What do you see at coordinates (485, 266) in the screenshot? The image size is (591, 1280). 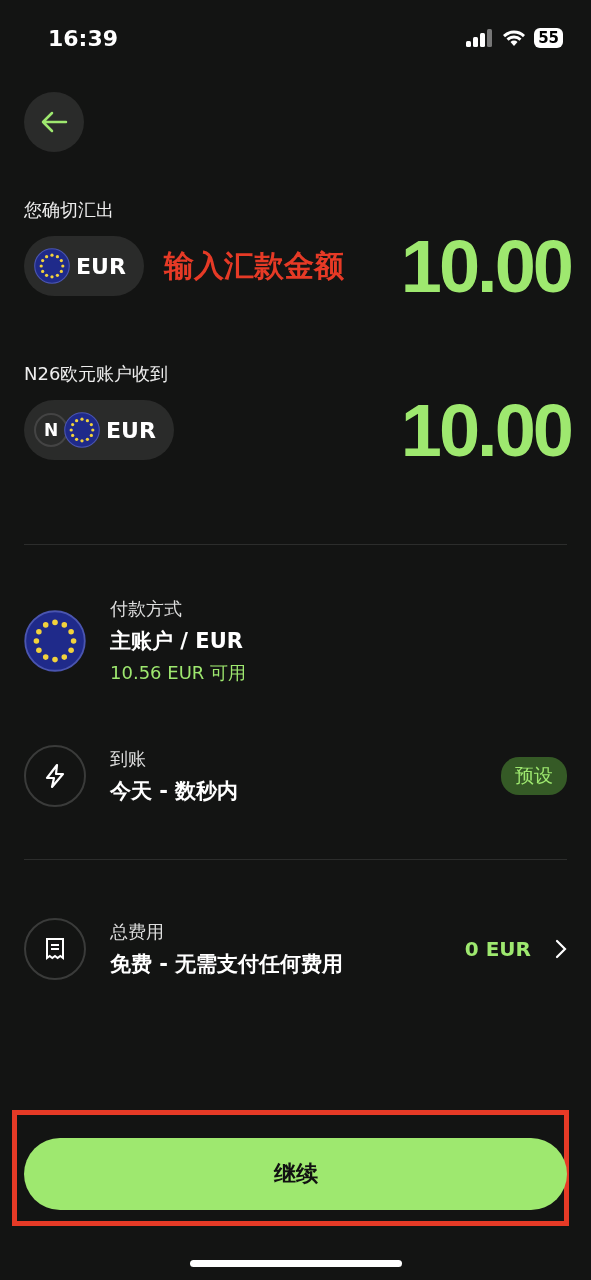 I see `send-amount: 10.00` at bounding box center [485, 266].